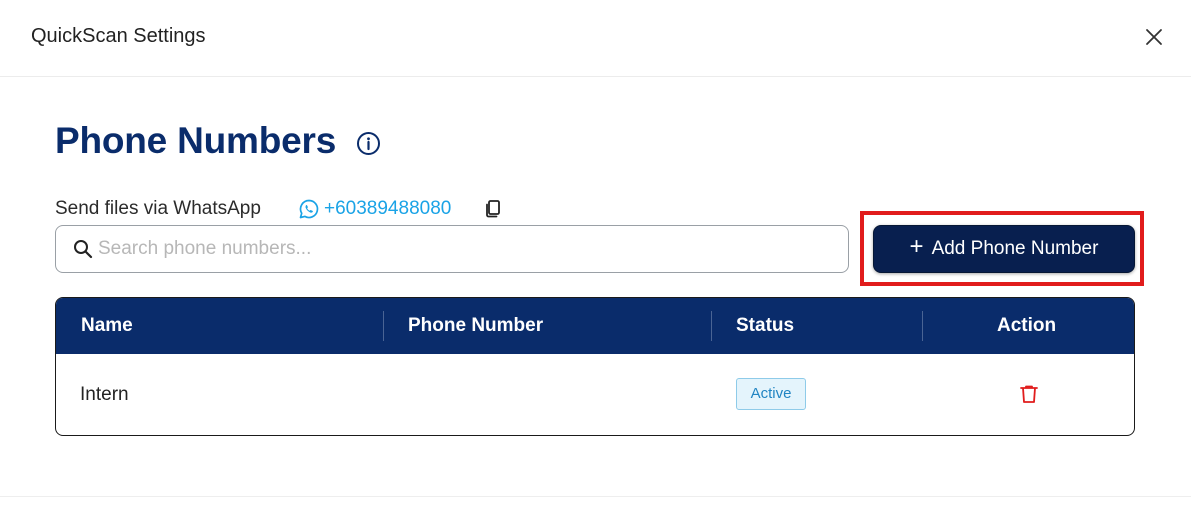  What do you see at coordinates (468, 249) in the screenshot?
I see `search-input` at bounding box center [468, 249].